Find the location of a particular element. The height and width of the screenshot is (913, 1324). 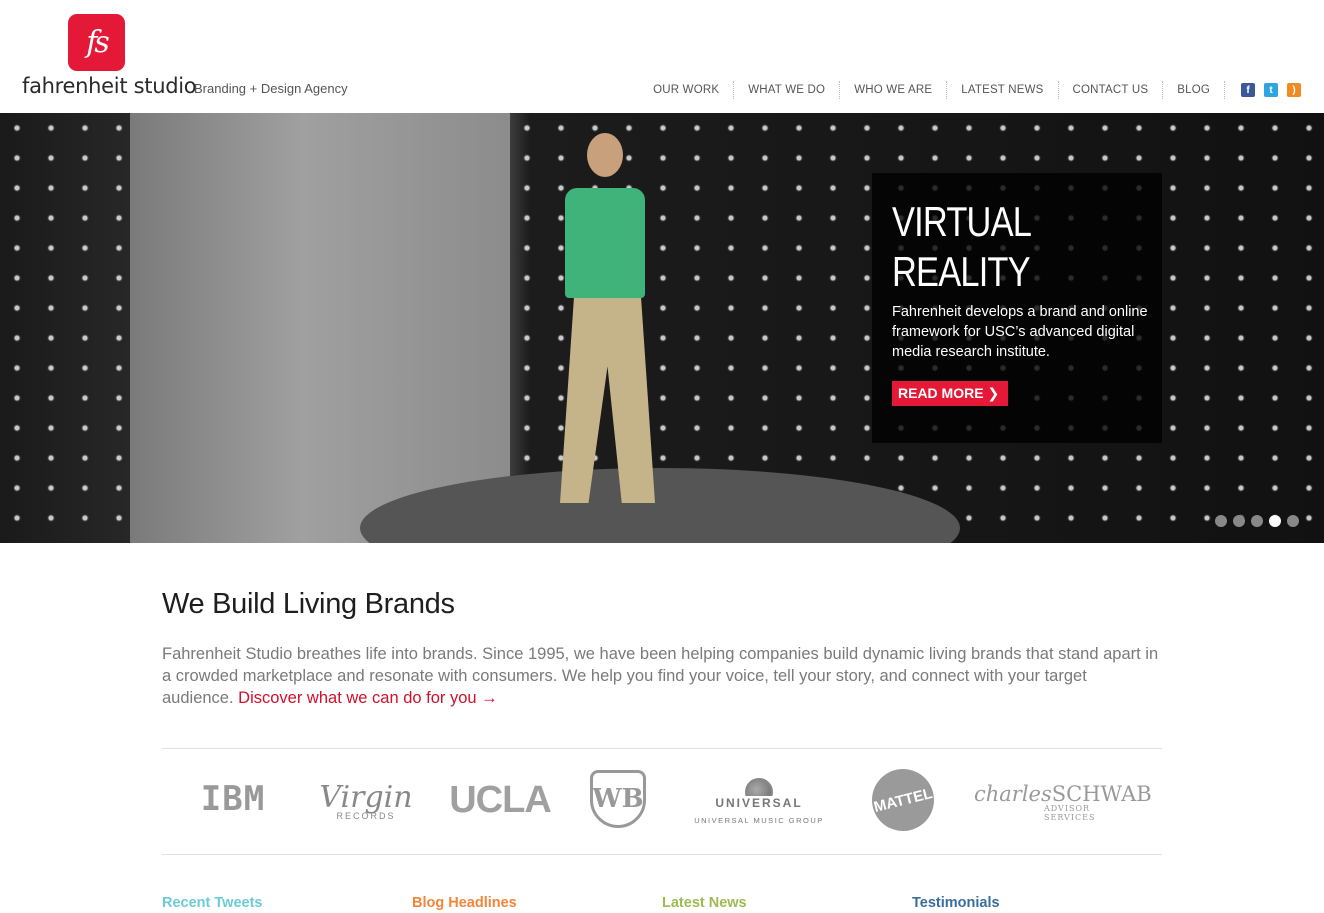

ibm-logo: IBM is located at coordinates (233, 799).